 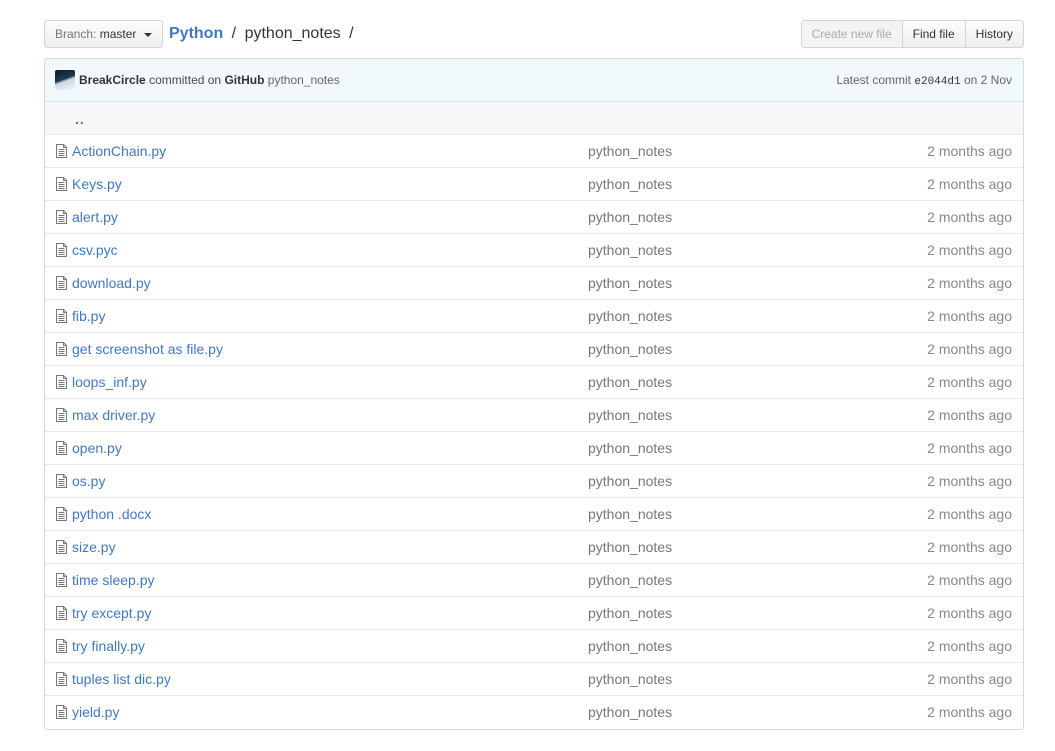 I want to click on file-actions: Create new file Find file History, so click(x=912, y=34).